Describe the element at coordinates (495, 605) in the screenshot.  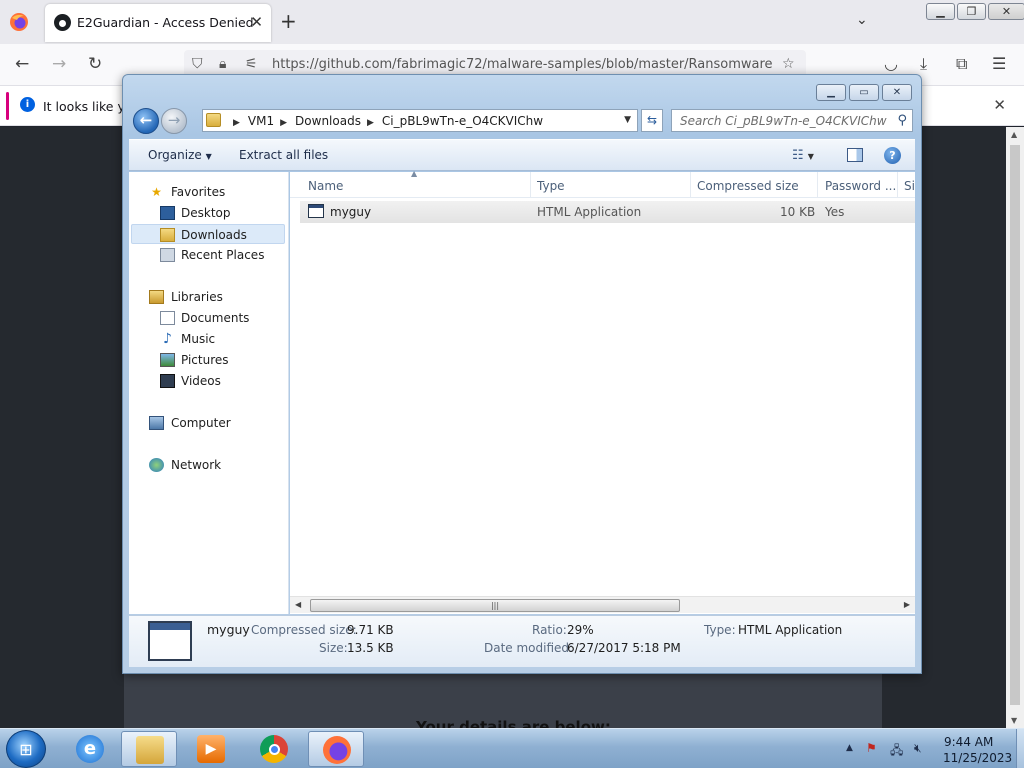
I see `scroll-thumb: |||` at that location.